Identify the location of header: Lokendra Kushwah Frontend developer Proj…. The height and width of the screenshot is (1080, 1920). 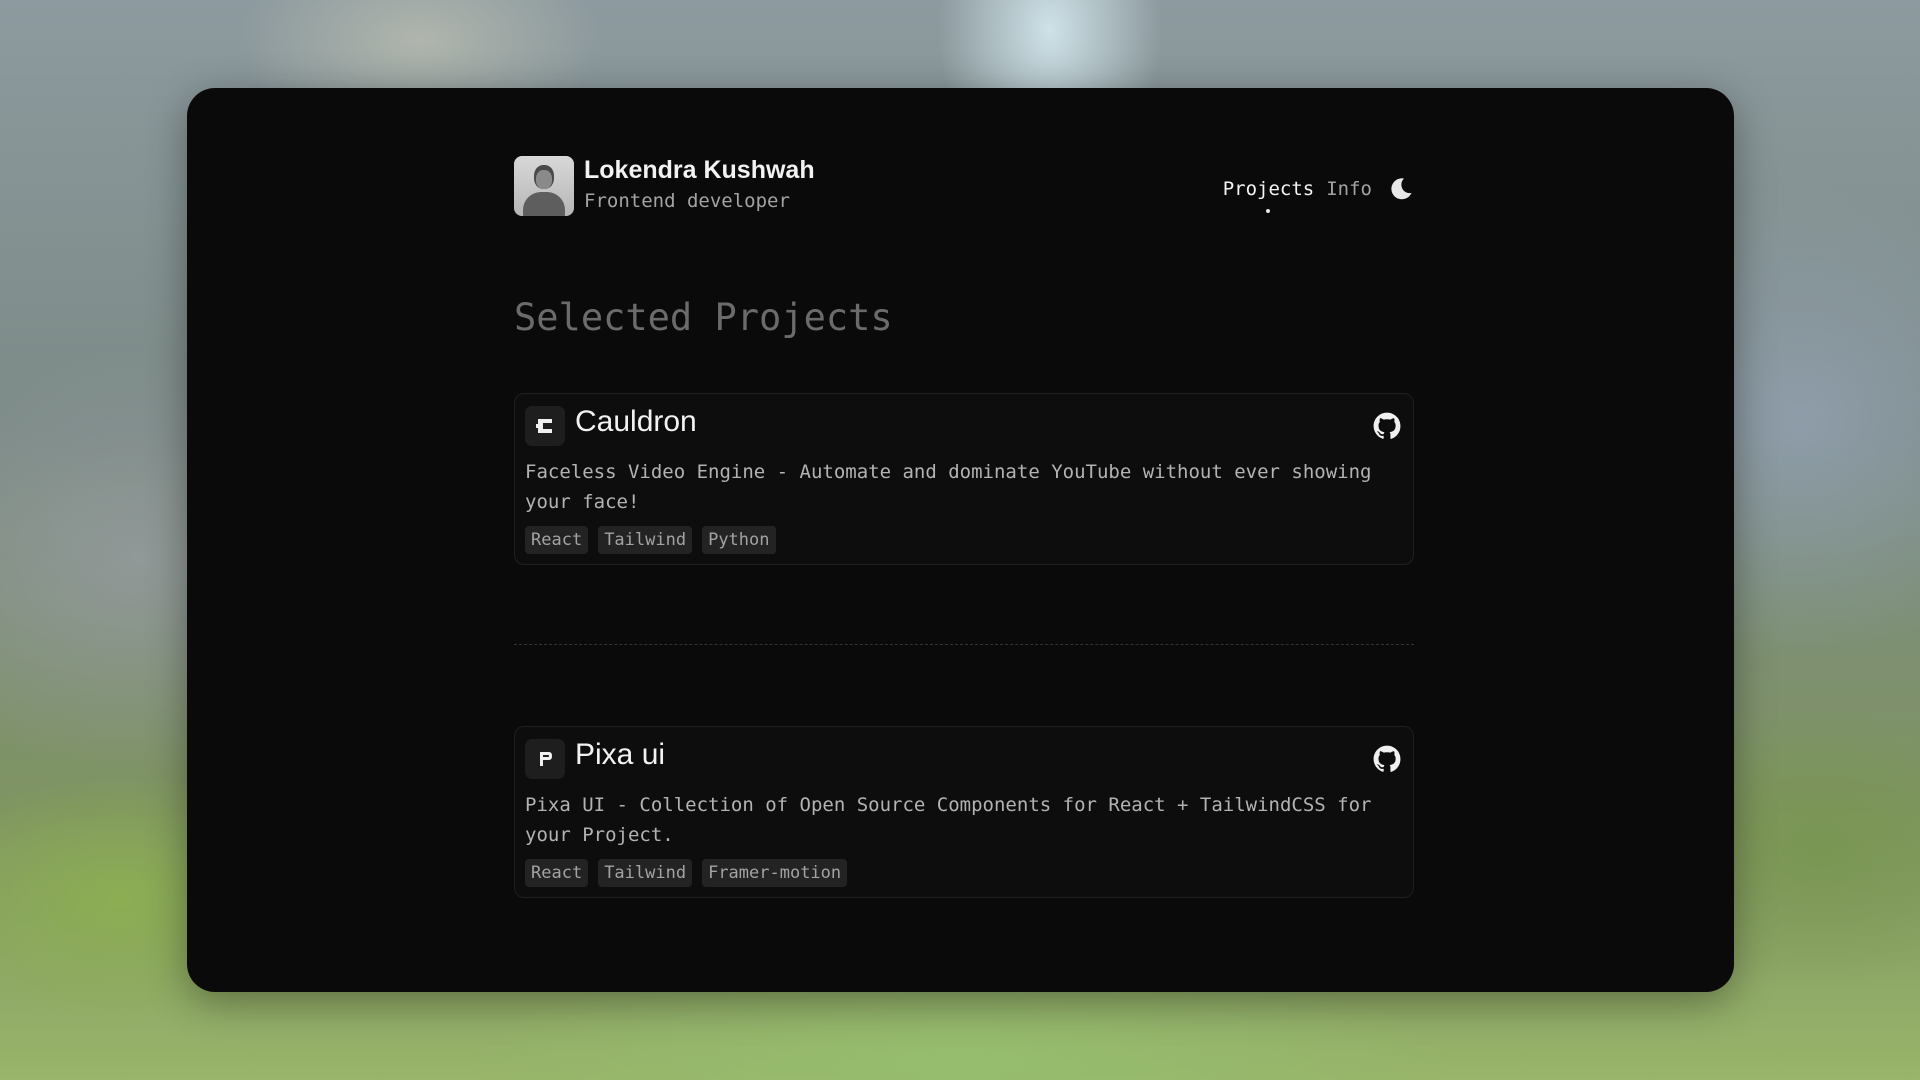
(964, 187).